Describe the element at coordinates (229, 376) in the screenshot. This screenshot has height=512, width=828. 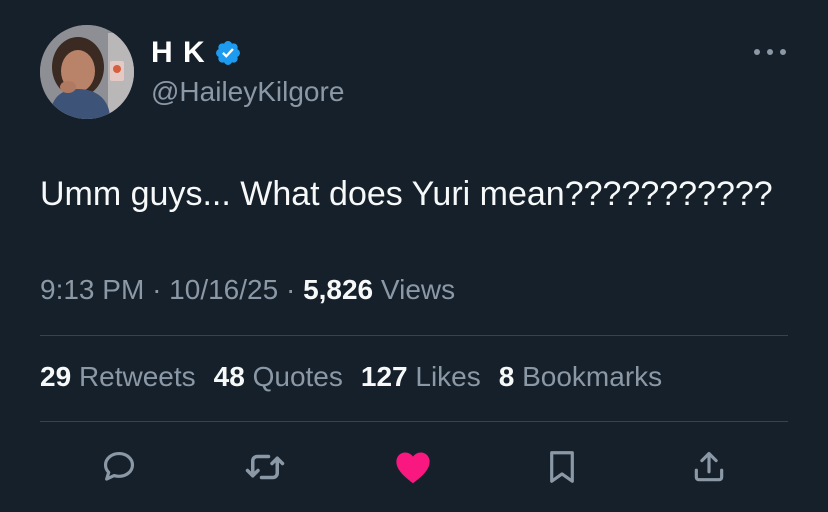
I see `stat-count: 48` at that location.